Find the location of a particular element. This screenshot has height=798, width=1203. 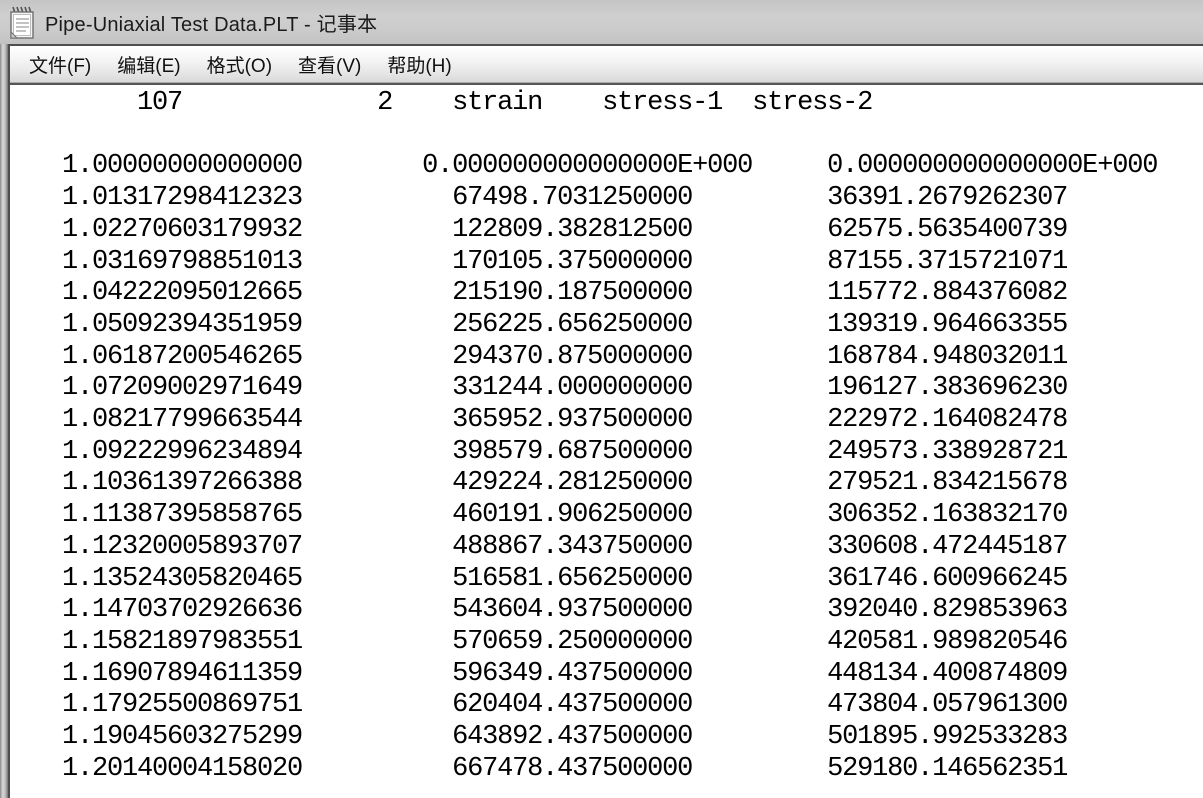

menu-item-view: 查看(V) is located at coordinates (329, 64).